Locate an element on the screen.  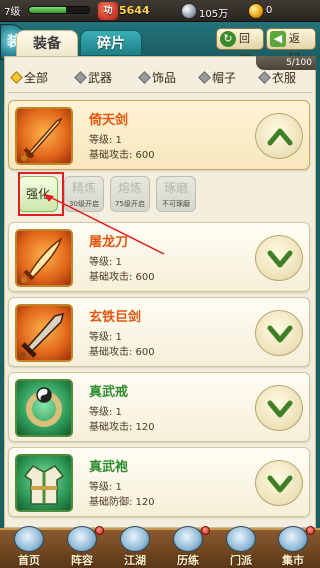
exp-fill is located at coordinates (48, 10).